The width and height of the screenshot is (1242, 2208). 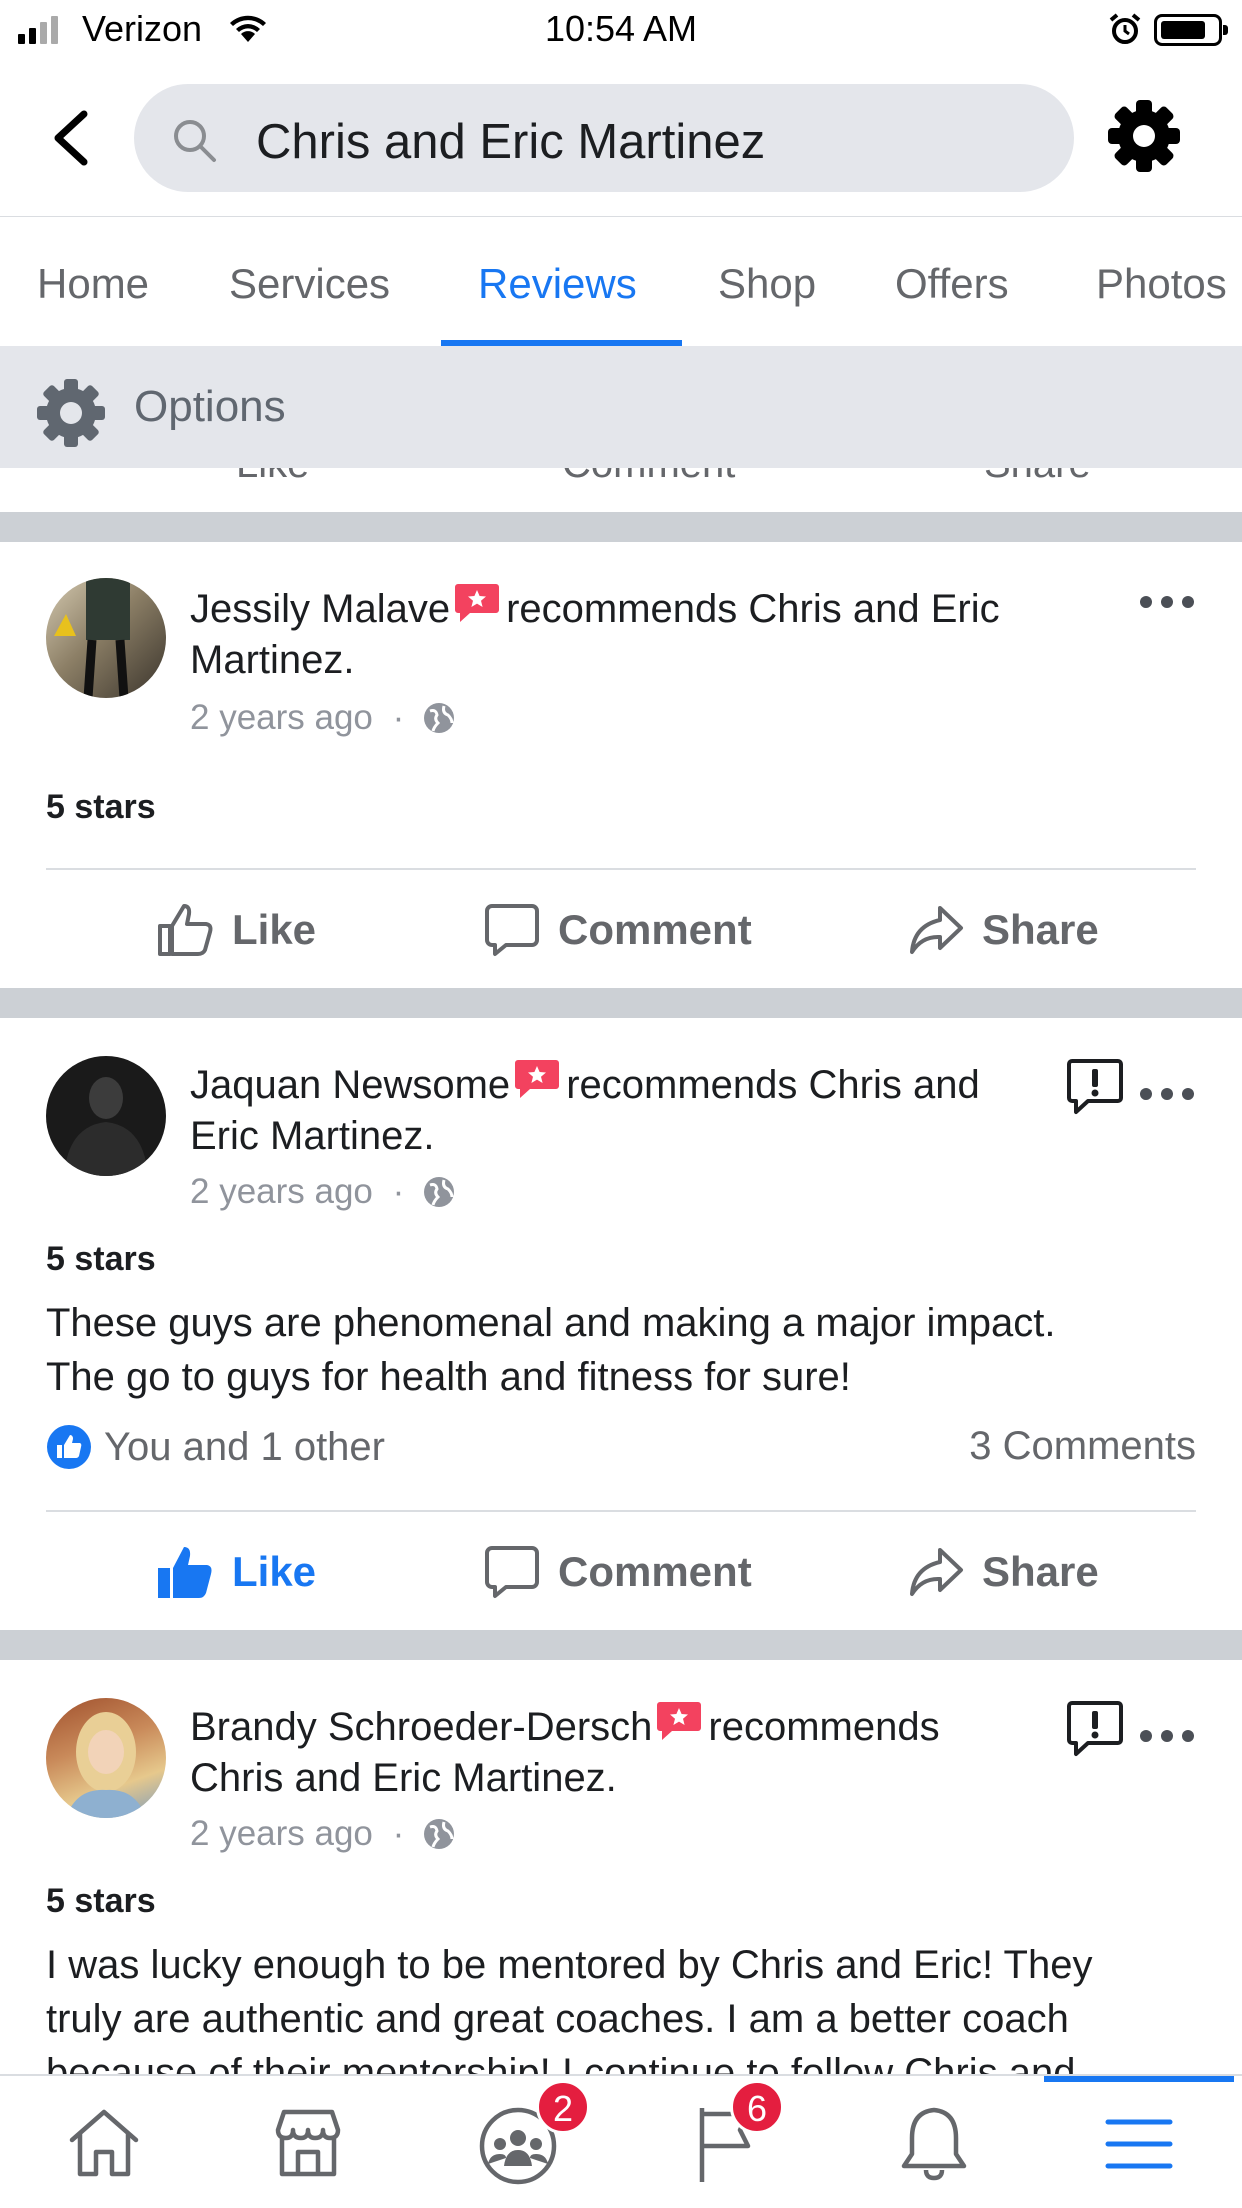 I want to click on recommends-text-1: recommends, so click(x=824, y=1727).